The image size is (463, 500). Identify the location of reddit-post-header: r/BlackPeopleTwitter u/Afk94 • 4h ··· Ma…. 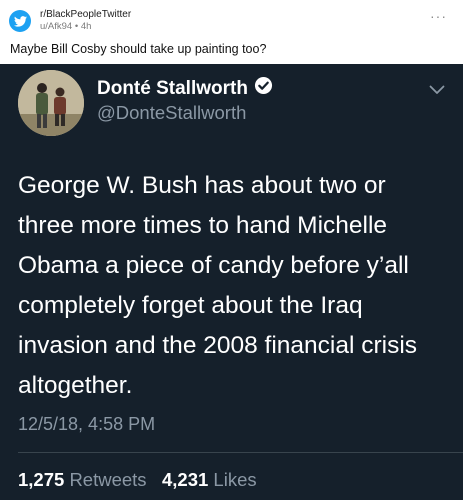
(231, 32).